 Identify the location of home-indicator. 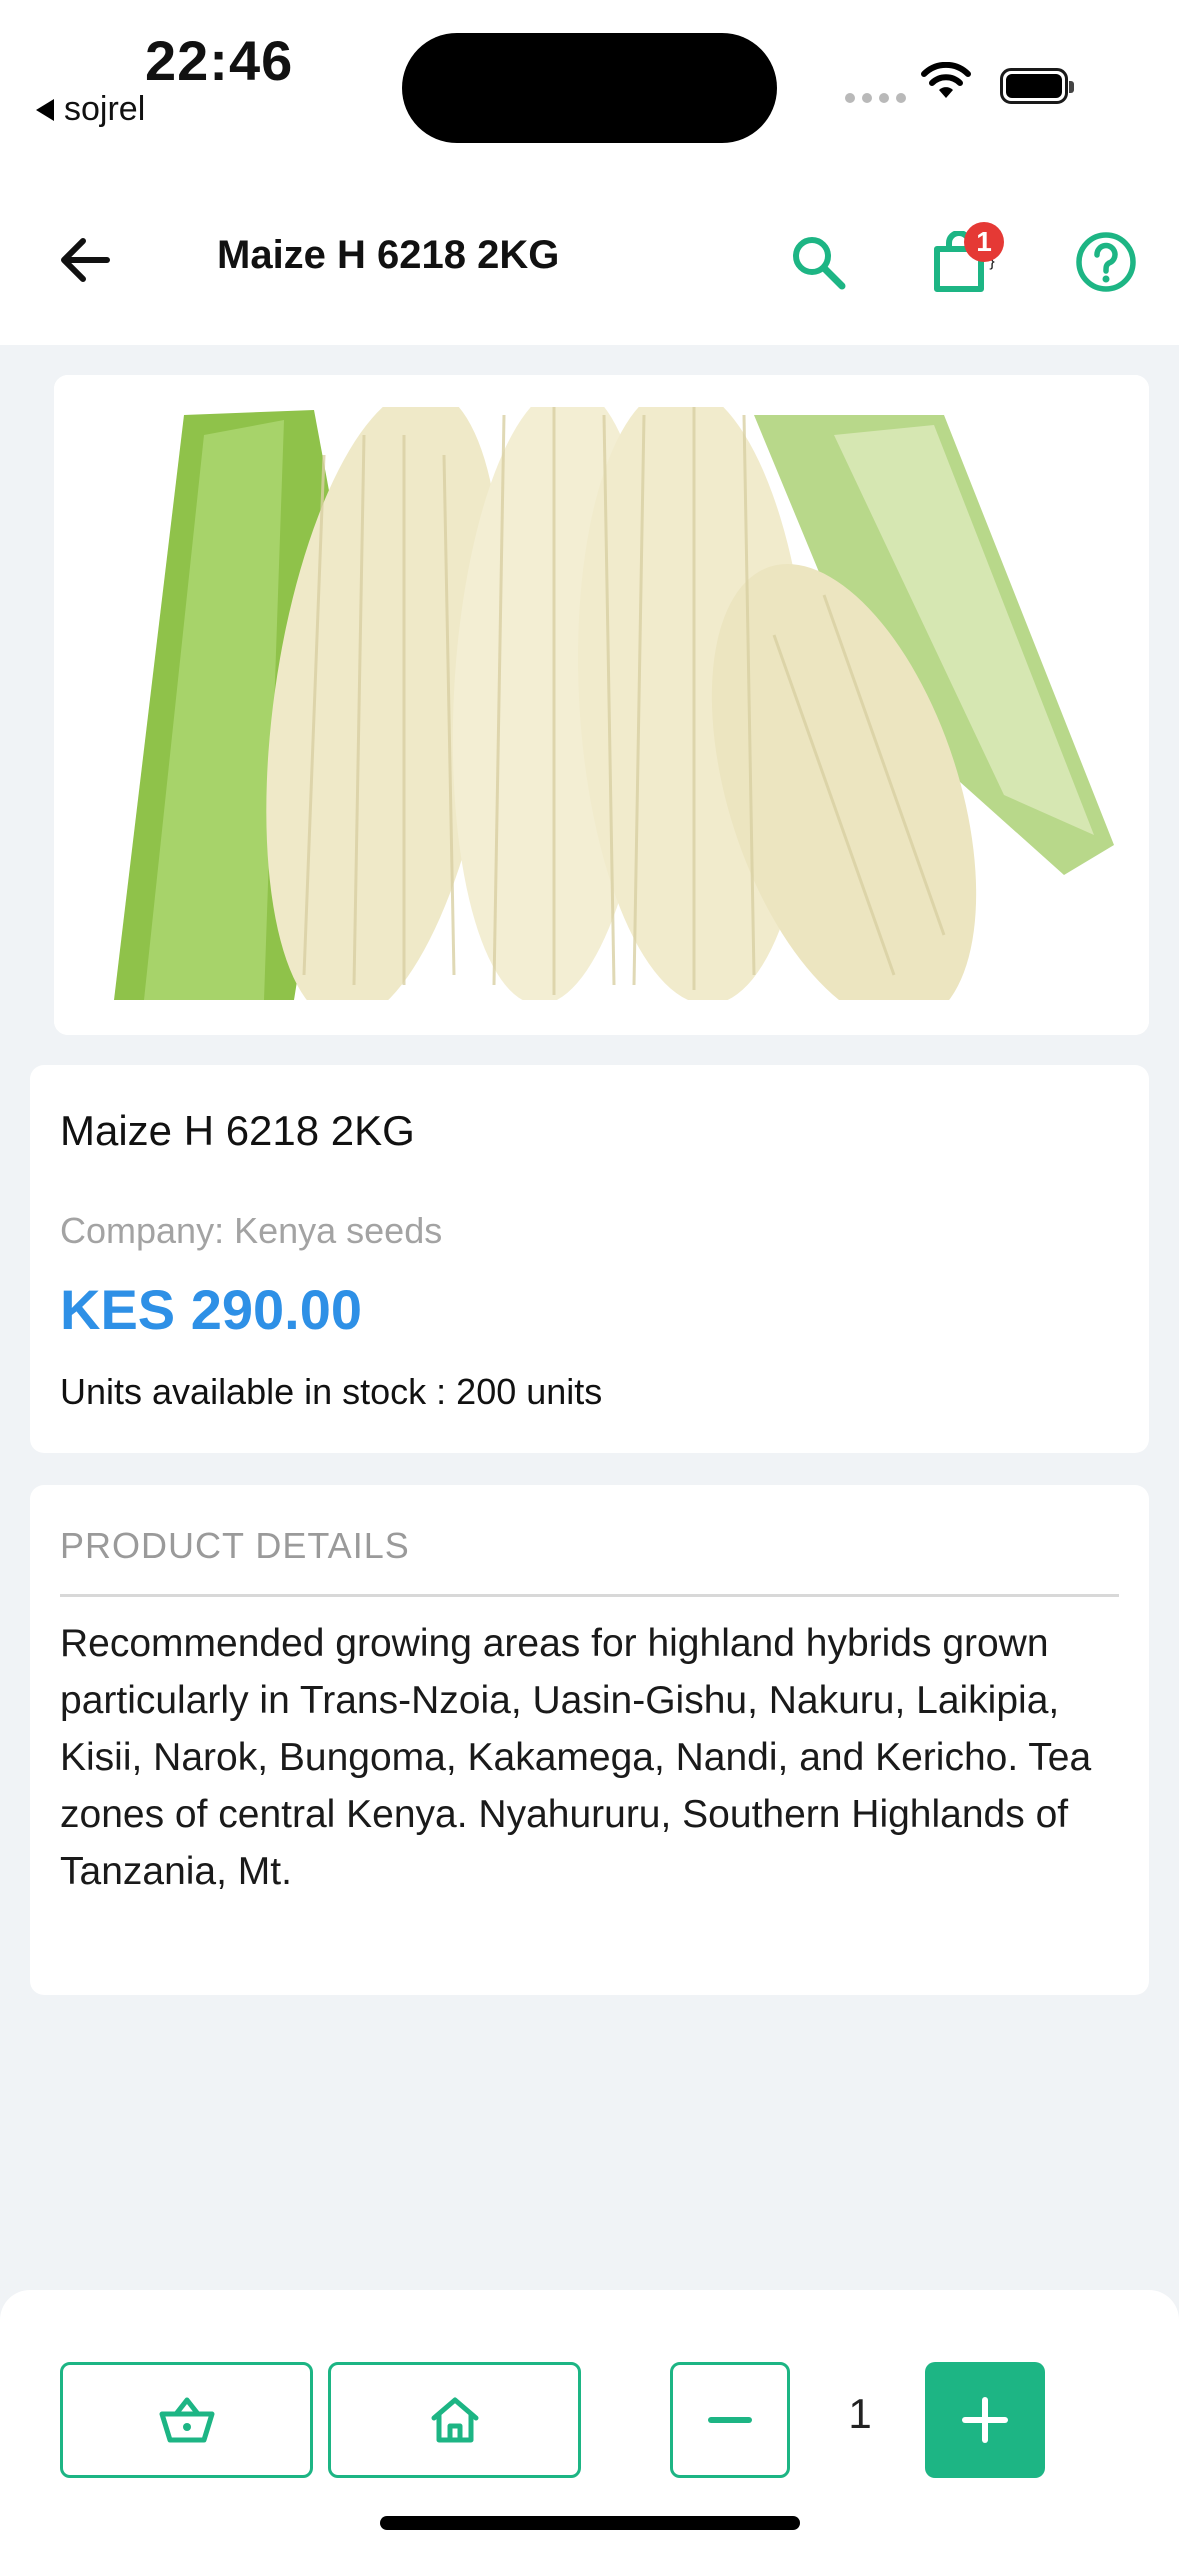
(590, 2523).